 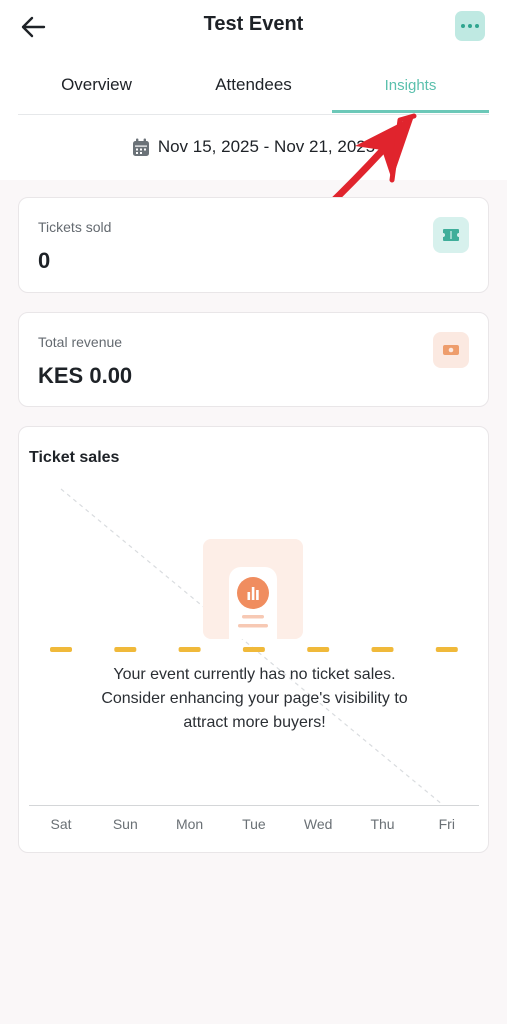 What do you see at coordinates (446, 649) in the screenshot?
I see `bar-fri` at bounding box center [446, 649].